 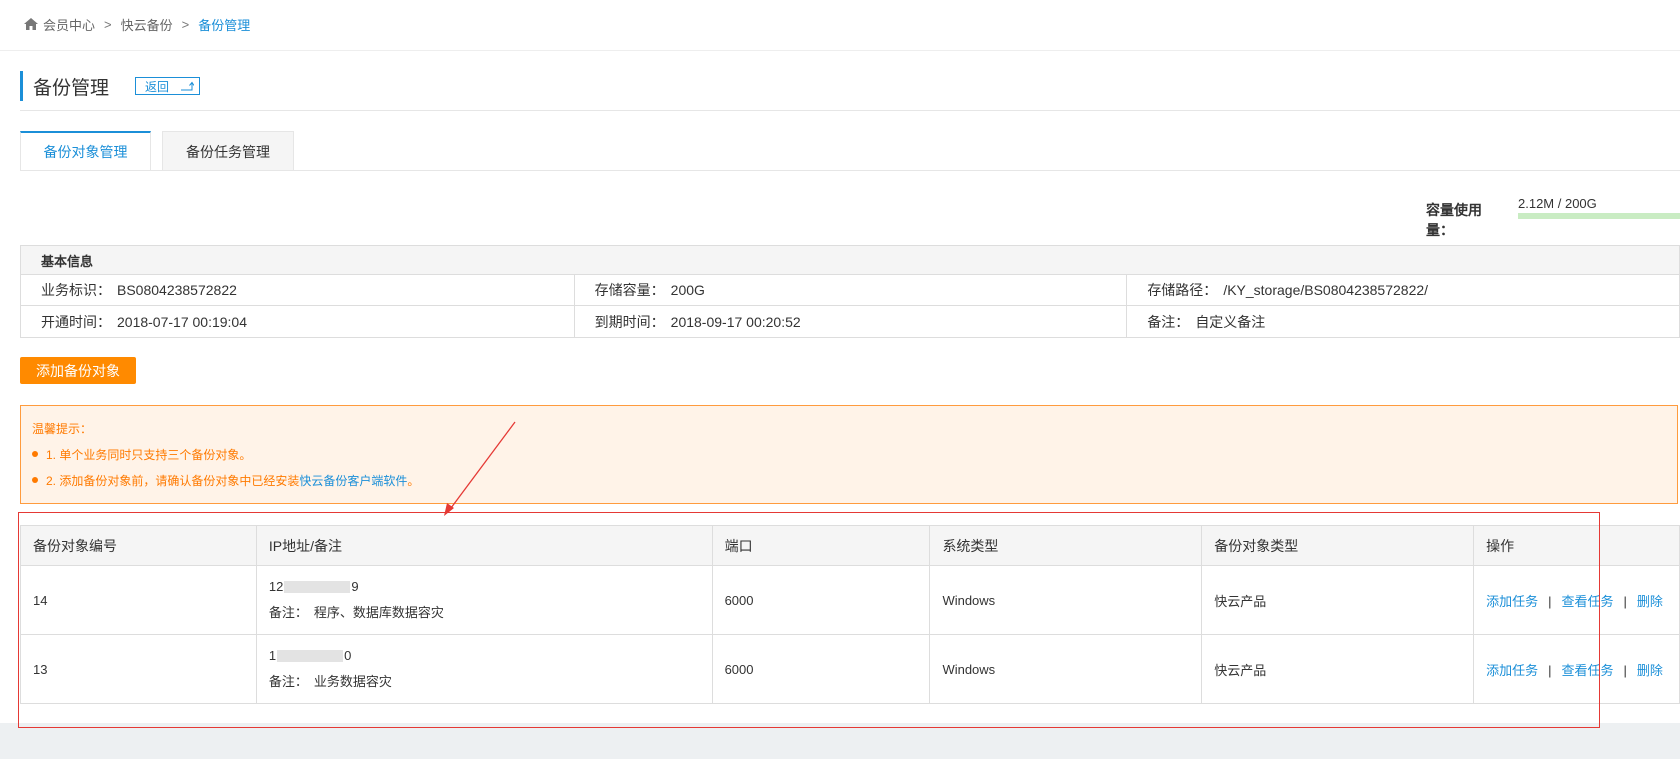 What do you see at coordinates (854, 480) in the screenshot?
I see `tip-item: 2. 添加备份对象前，请确认备份对象中已经安装 快云备份客户端软件 。` at bounding box center [854, 480].